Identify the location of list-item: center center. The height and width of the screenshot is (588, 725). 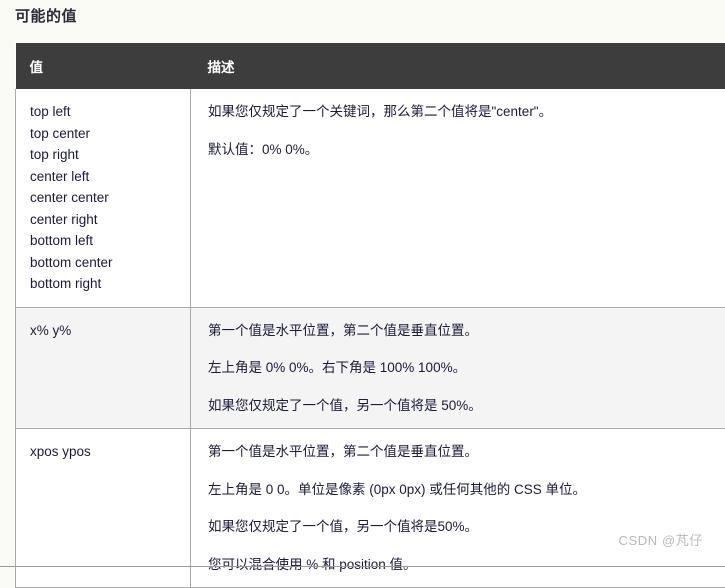
(104, 198).